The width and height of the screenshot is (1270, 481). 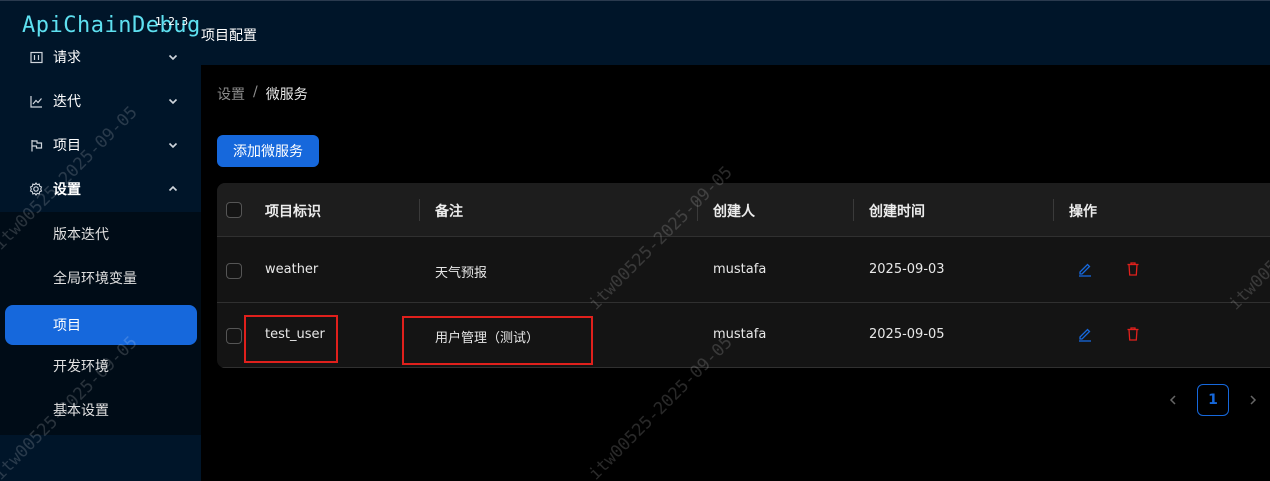 What do you see at coordinates (286, 95) in the screenshot?
I see `breadcrumb-current: 微服务` at bounding box center [286, 95].